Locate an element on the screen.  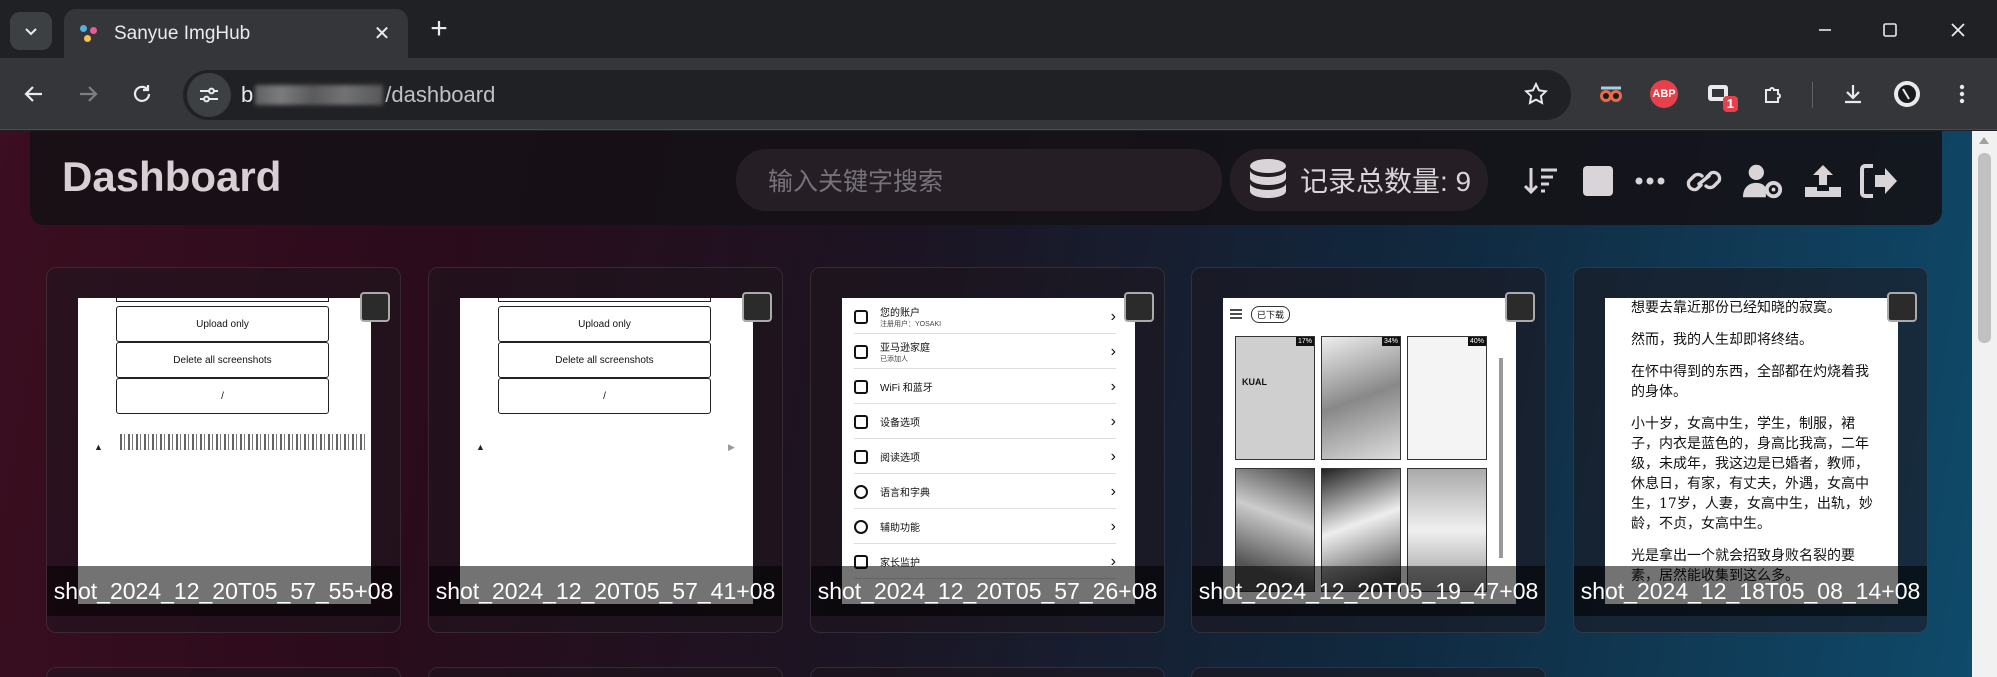
close-window-button is located at coordinates (1958, 30).